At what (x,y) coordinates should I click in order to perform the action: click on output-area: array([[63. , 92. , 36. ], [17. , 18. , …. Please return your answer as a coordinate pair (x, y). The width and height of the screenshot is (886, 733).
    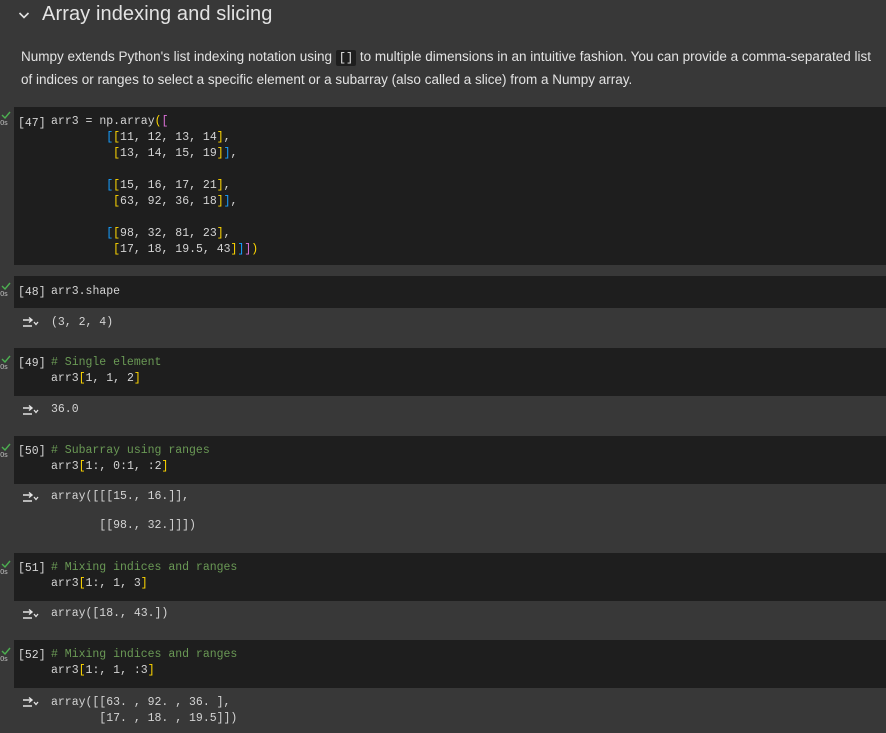
    Looking at the image, I should click on (450, 710).